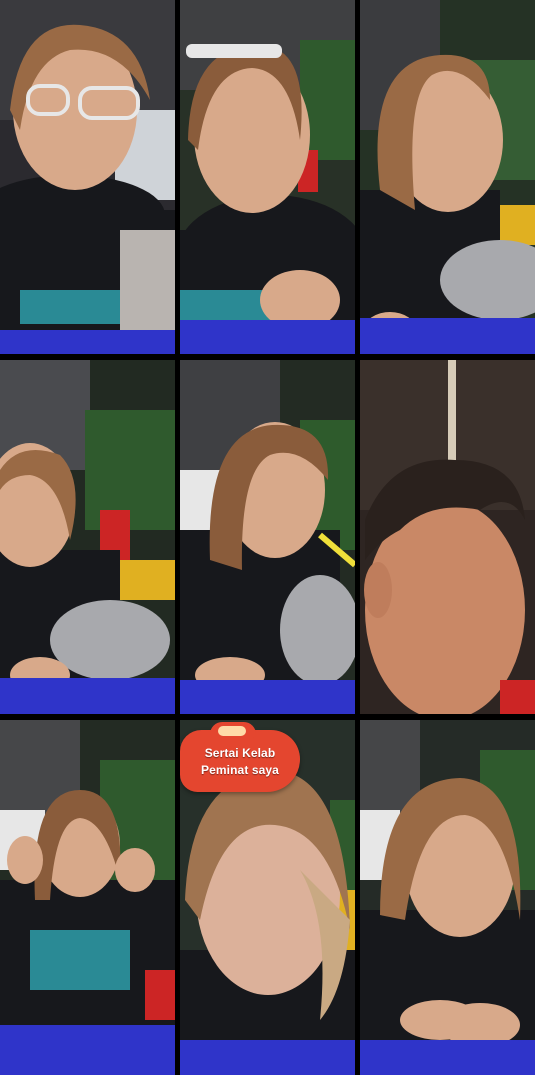 Image resolution: width=535 pixels, height=1075 pixels. I want to click on host-video-tile: Sertai Kelab Peminat saya, so click(267, 897).